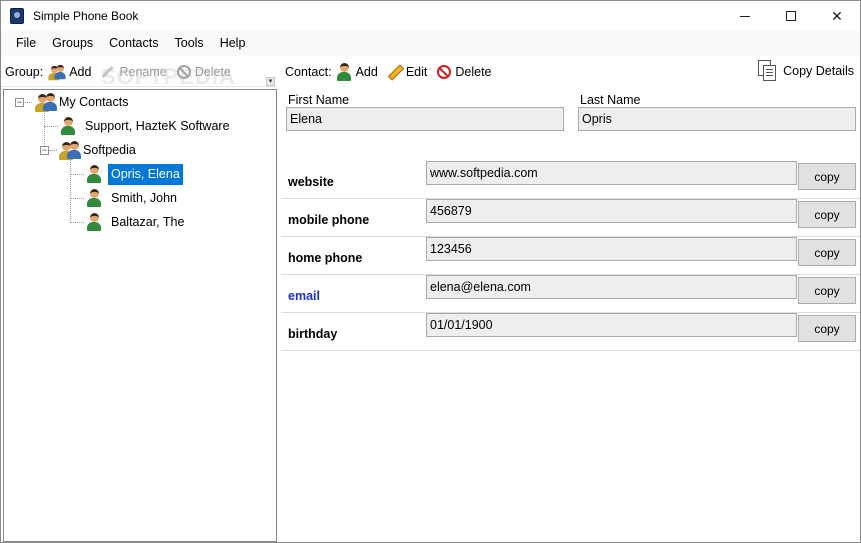  Describe the element at coordinates (344, 72) in the screenshot. I see `contact-add-icon` at that location.